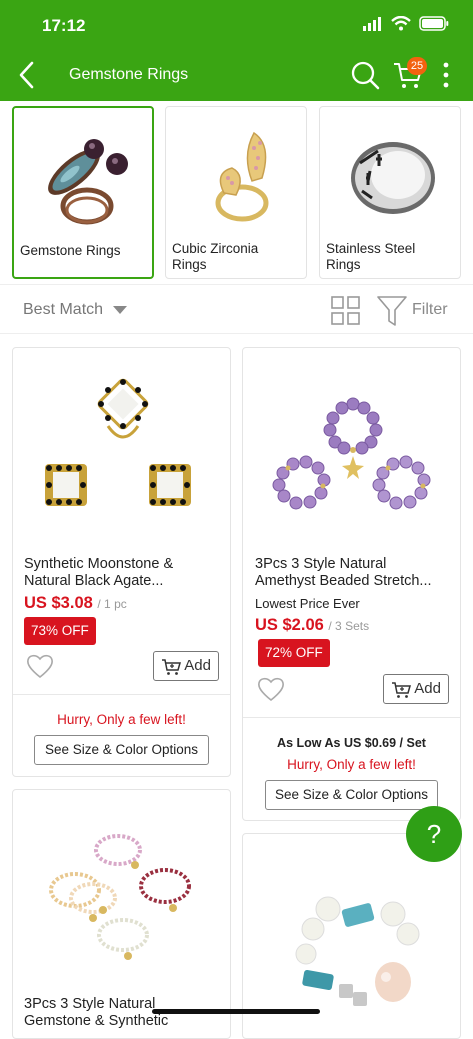 This screenshot has height=1039, width=473. I want to click on price-unit: / 1 pc, so click(112, 604).